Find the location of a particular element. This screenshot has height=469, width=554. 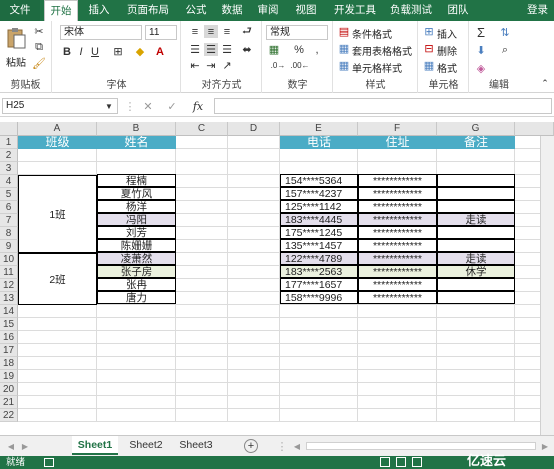

cancel-icon: ✕ is located at coordinates (148, 106).